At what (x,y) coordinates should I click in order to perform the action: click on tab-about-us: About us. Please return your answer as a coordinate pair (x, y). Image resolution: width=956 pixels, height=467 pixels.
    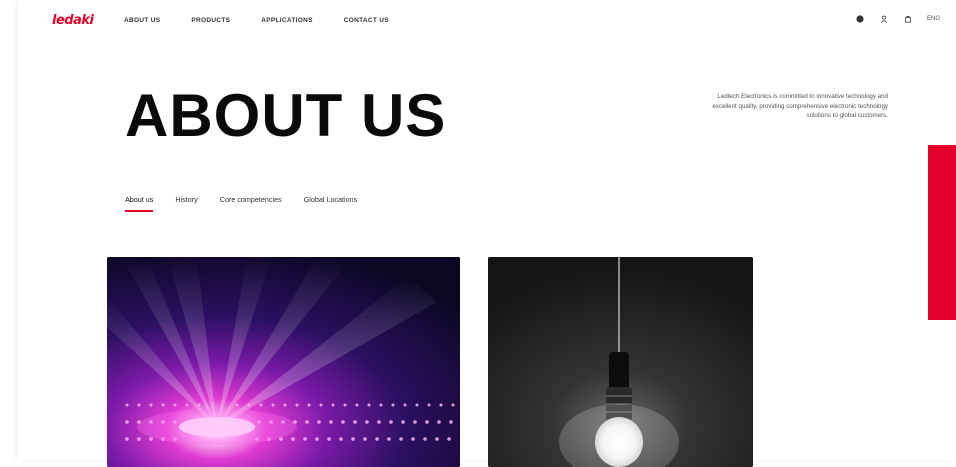
    Looking at the image, I should click on (139, 203).